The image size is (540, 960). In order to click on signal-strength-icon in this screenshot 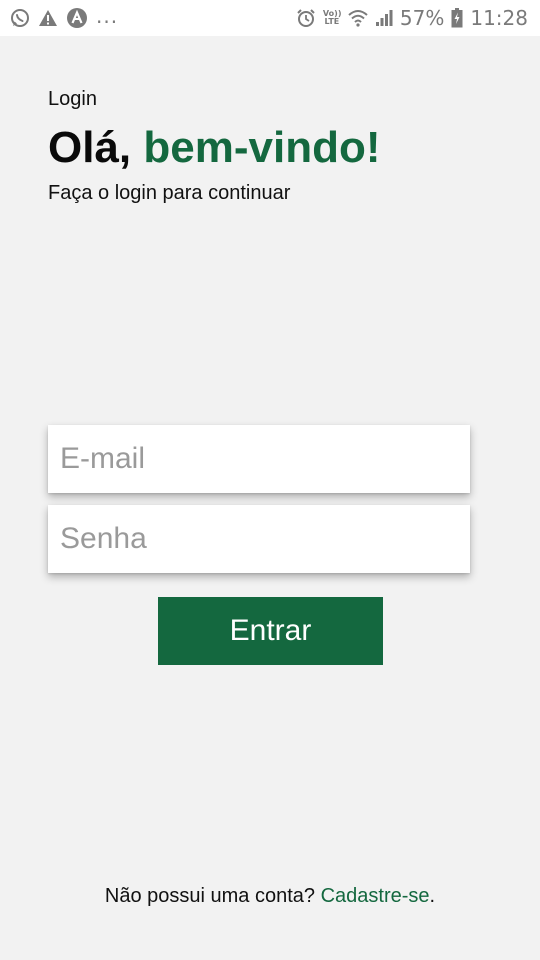, I will do `click(384, 18)`.